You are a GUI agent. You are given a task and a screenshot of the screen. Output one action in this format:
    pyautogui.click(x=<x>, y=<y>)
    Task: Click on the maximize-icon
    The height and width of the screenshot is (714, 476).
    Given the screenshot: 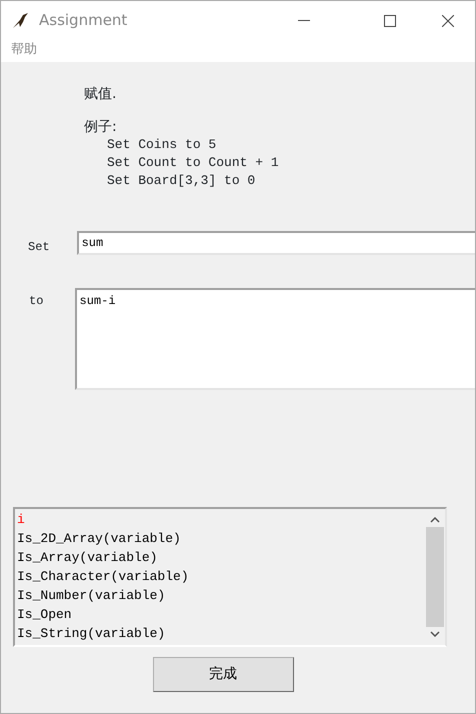 What is the action you would take?
    pyautogui.click(x=390, y=20)
    